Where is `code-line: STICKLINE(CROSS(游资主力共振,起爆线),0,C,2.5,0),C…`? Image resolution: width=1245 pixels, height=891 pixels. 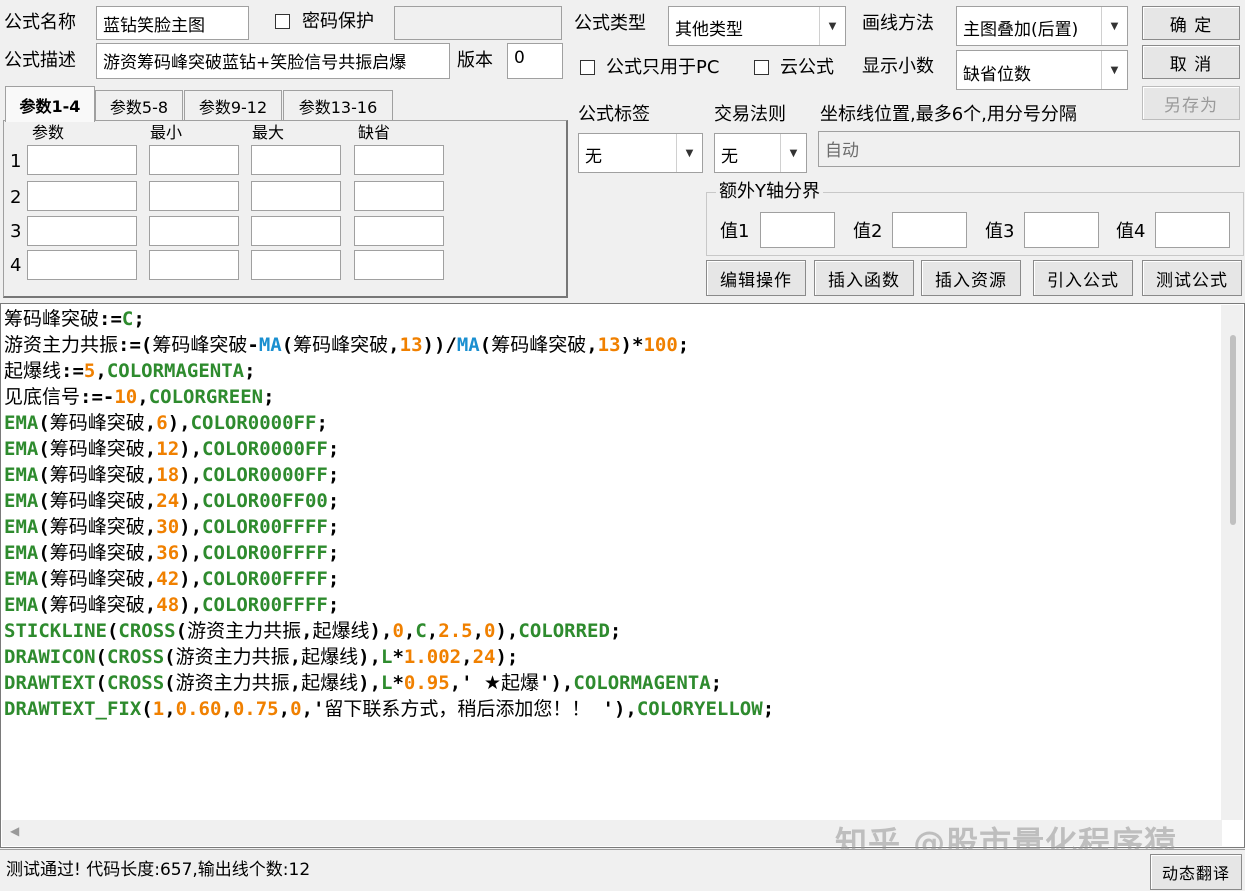 code-line: STICKLINE(CROSS(游资主力共振,起爆线),0,C,2.5,0),C… is located at coordinates (389, 631).